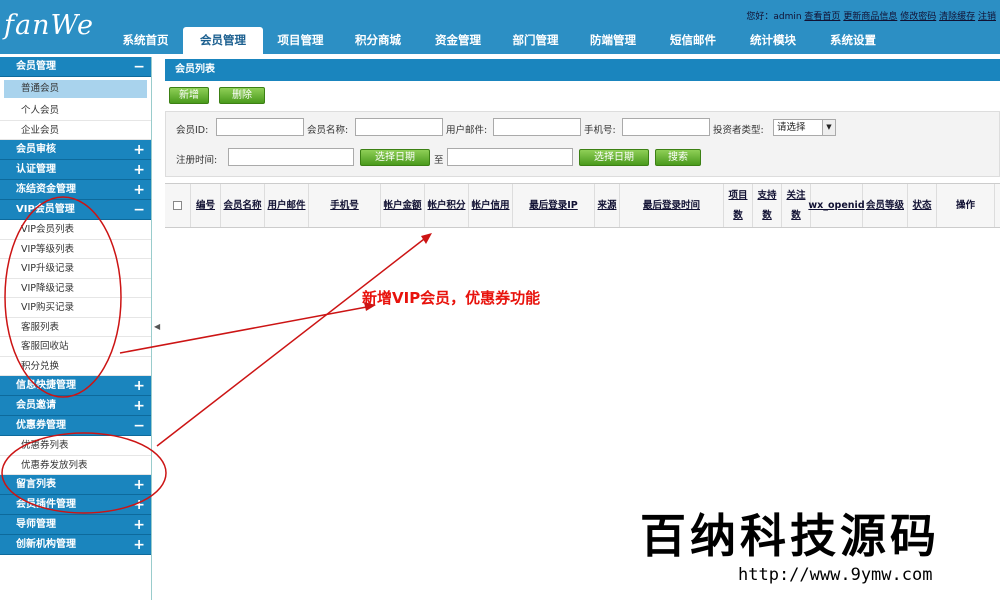 This screenshot has width=1000, height=600. I want to click on link-clear-cache: 清除缓存, so click(957, 17).